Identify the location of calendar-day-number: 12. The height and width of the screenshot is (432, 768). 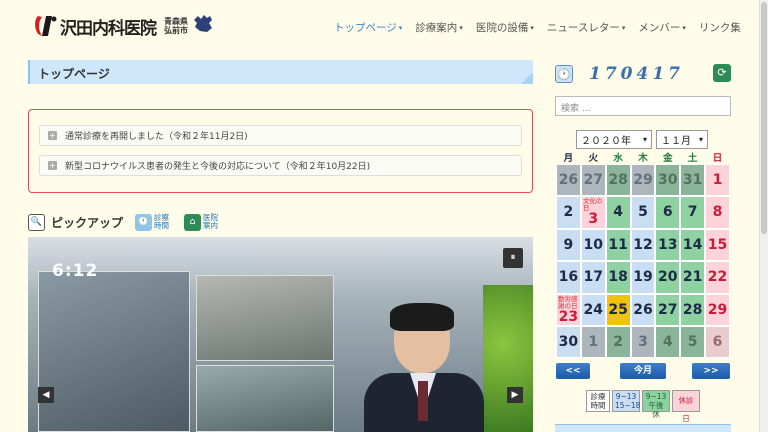
(643, 244).